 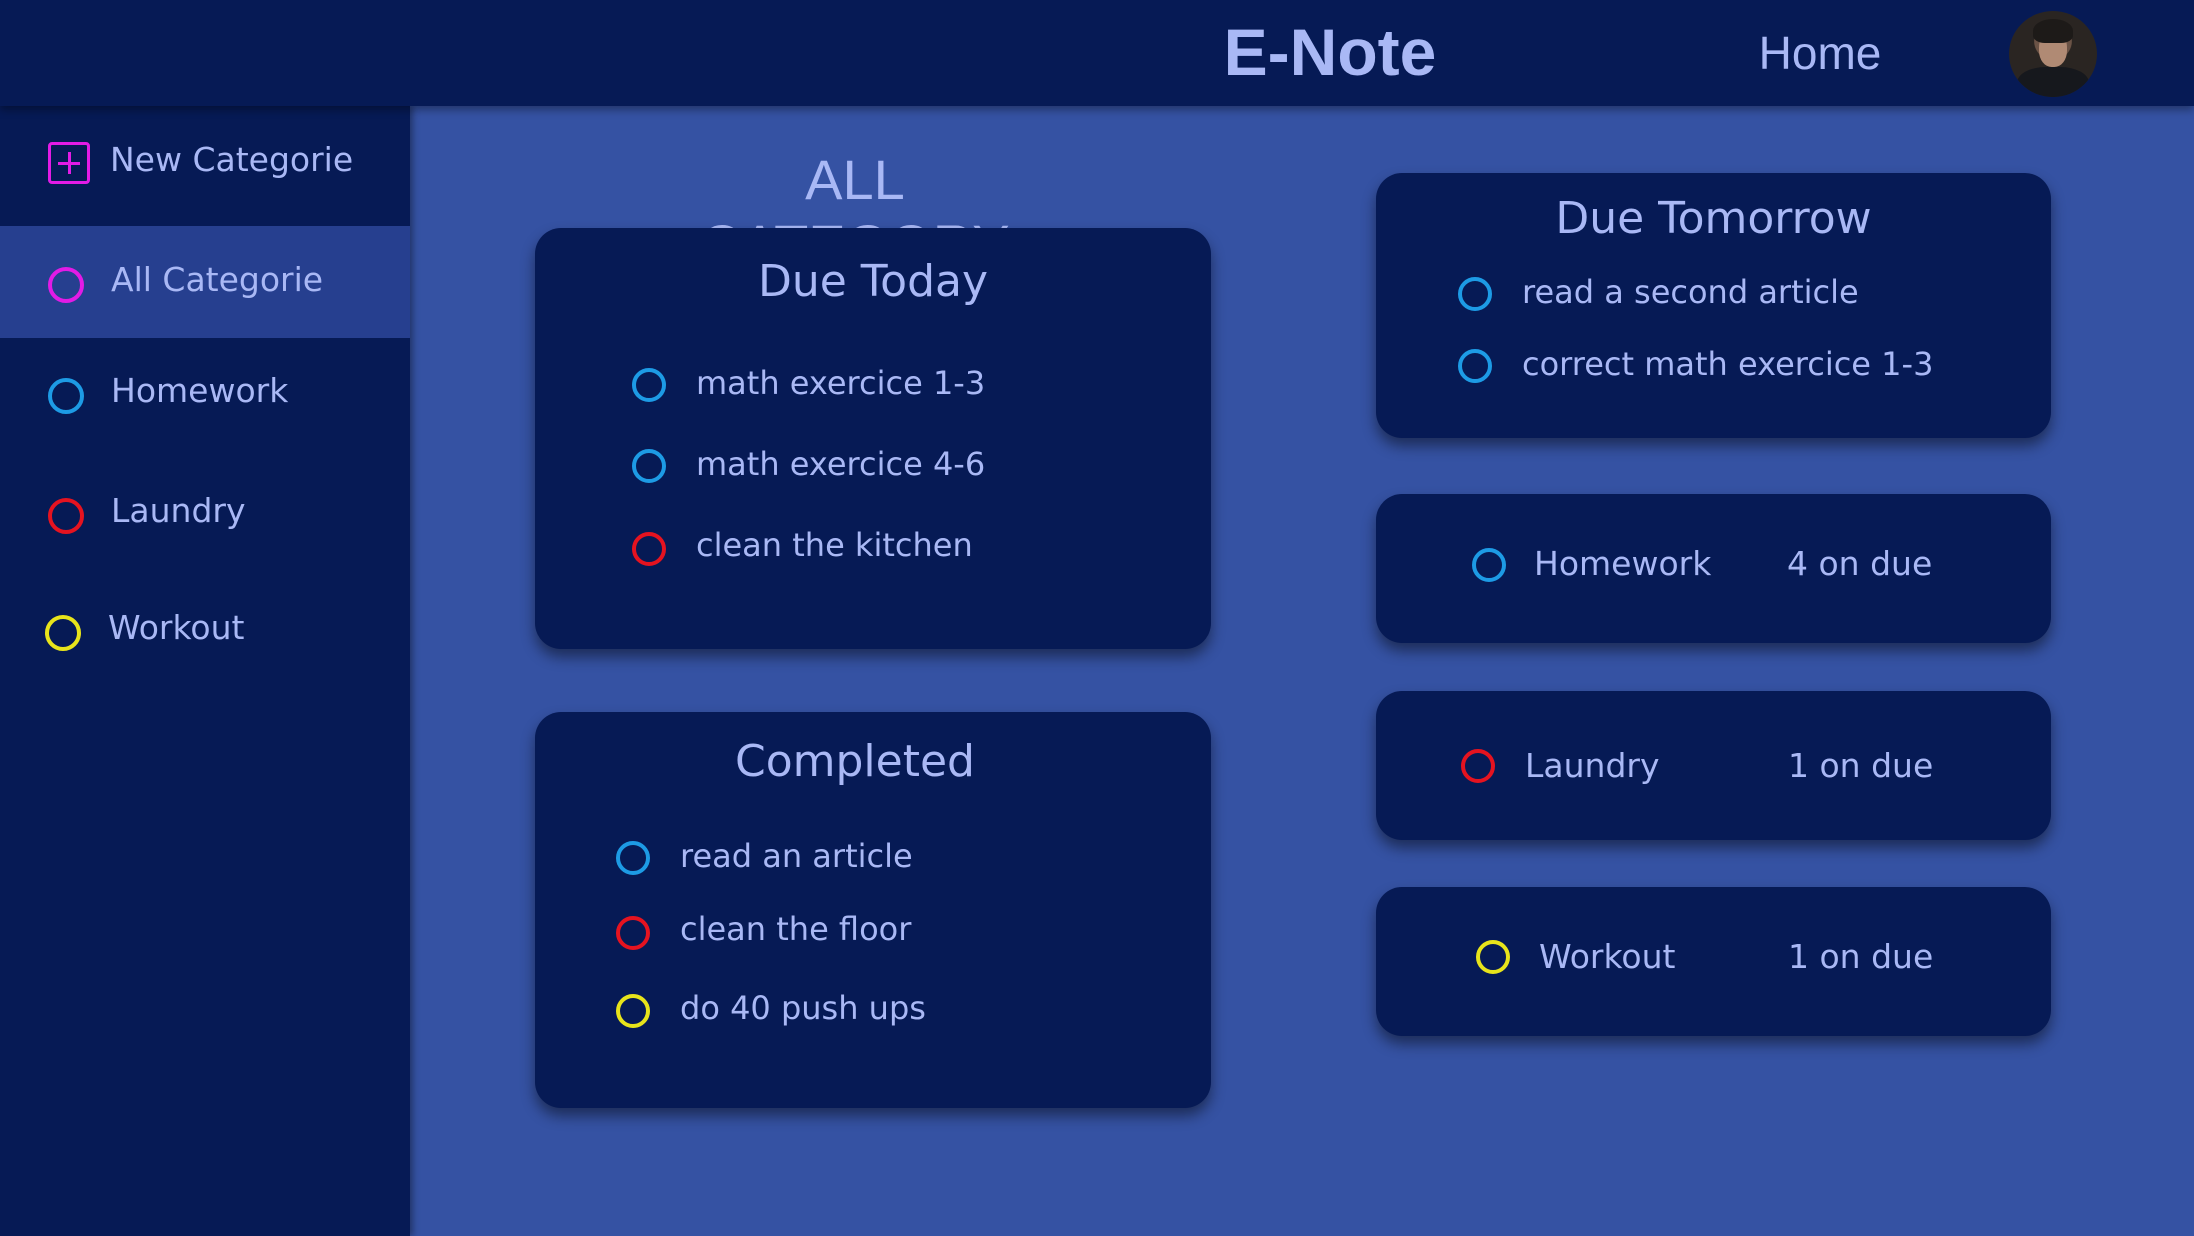 What do you see at coordinates (66, 285) in the screenshot?
I see `magenta-ring-icon` at bounding box center [66, 285].